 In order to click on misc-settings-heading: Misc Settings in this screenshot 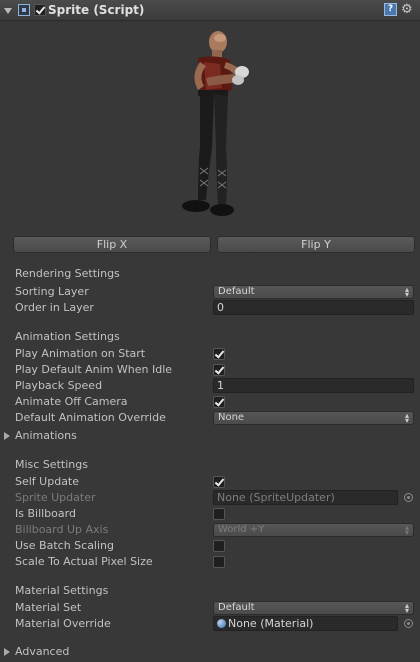, I will do `click(51, 464)`.